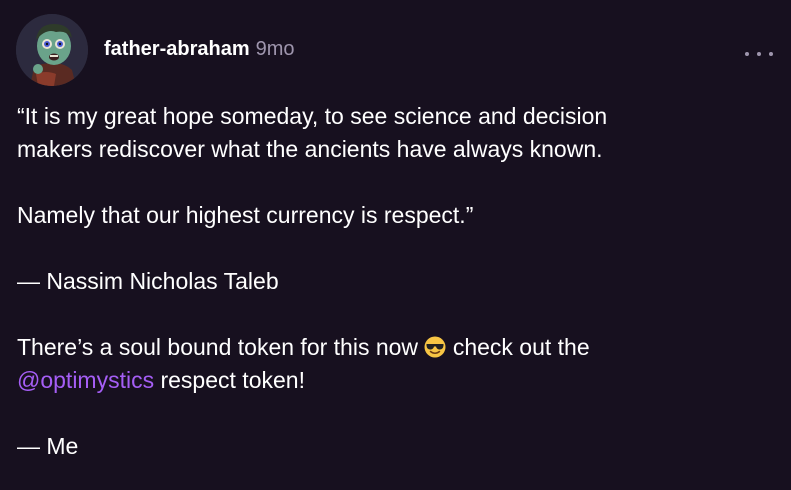  What do you see at coordinates (177, 49) in the screenshot?
I see `username: father-abraham` at bounding box center [177, 49].